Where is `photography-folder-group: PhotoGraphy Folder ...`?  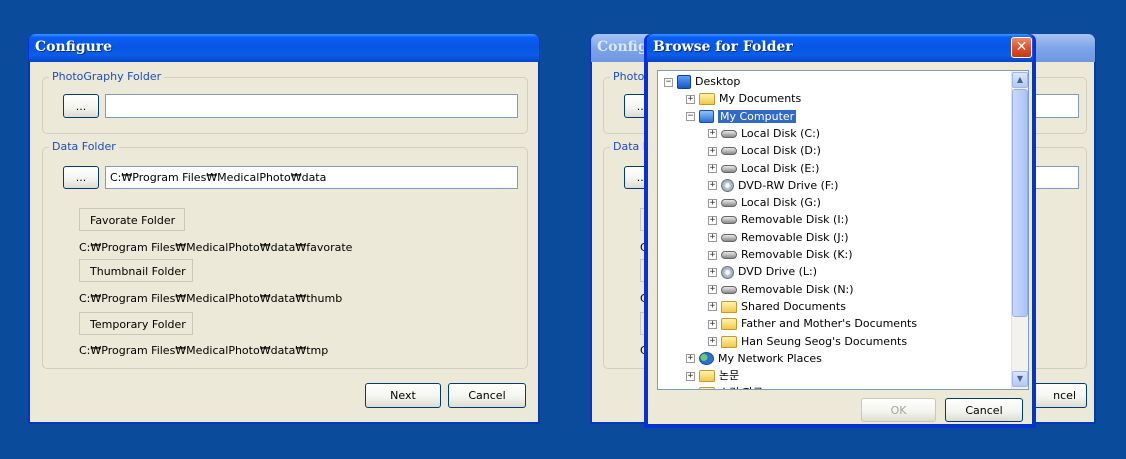
photography-folder-group: PhotoGraphy Folder ... is located at coordinates (285, 102).